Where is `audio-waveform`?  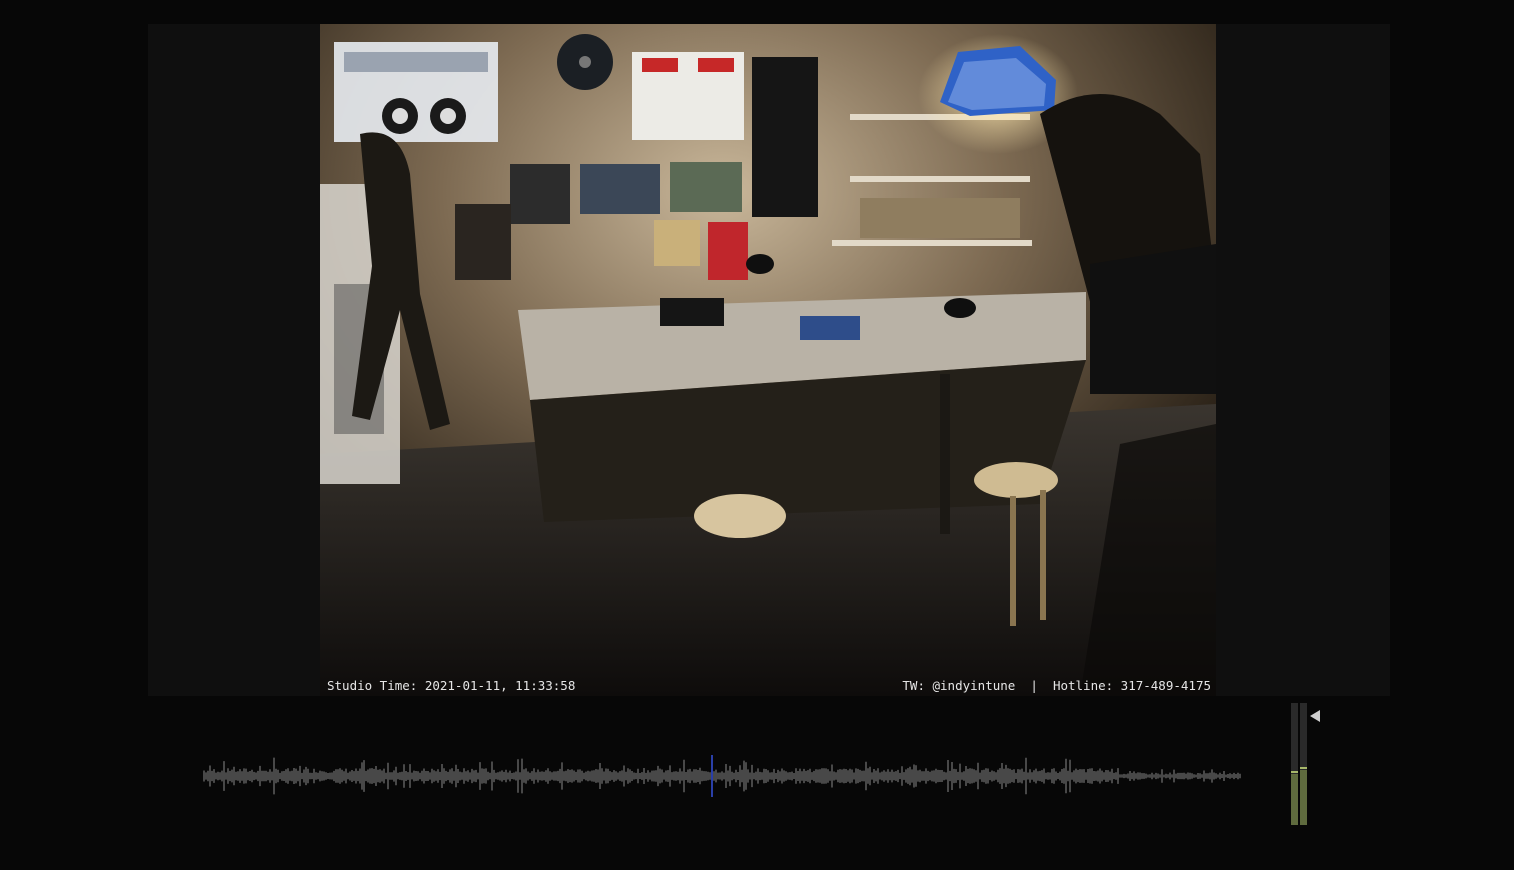
audio-waveform is located at coordinates (722, 776).